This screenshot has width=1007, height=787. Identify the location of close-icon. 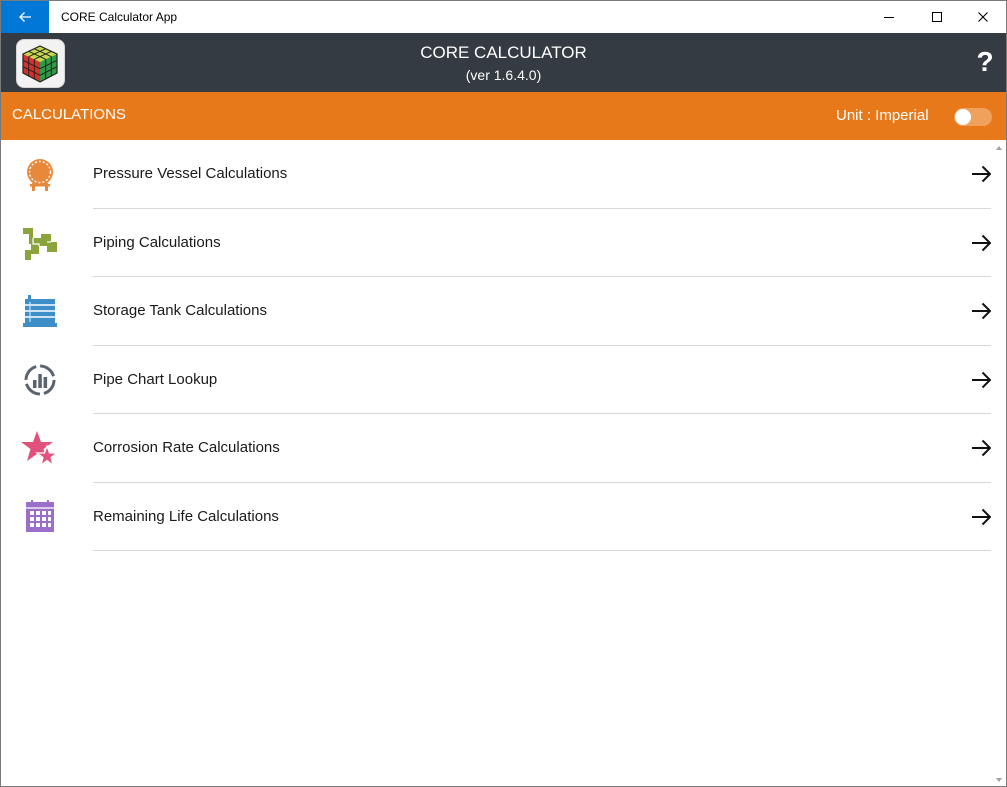
(983, 17).